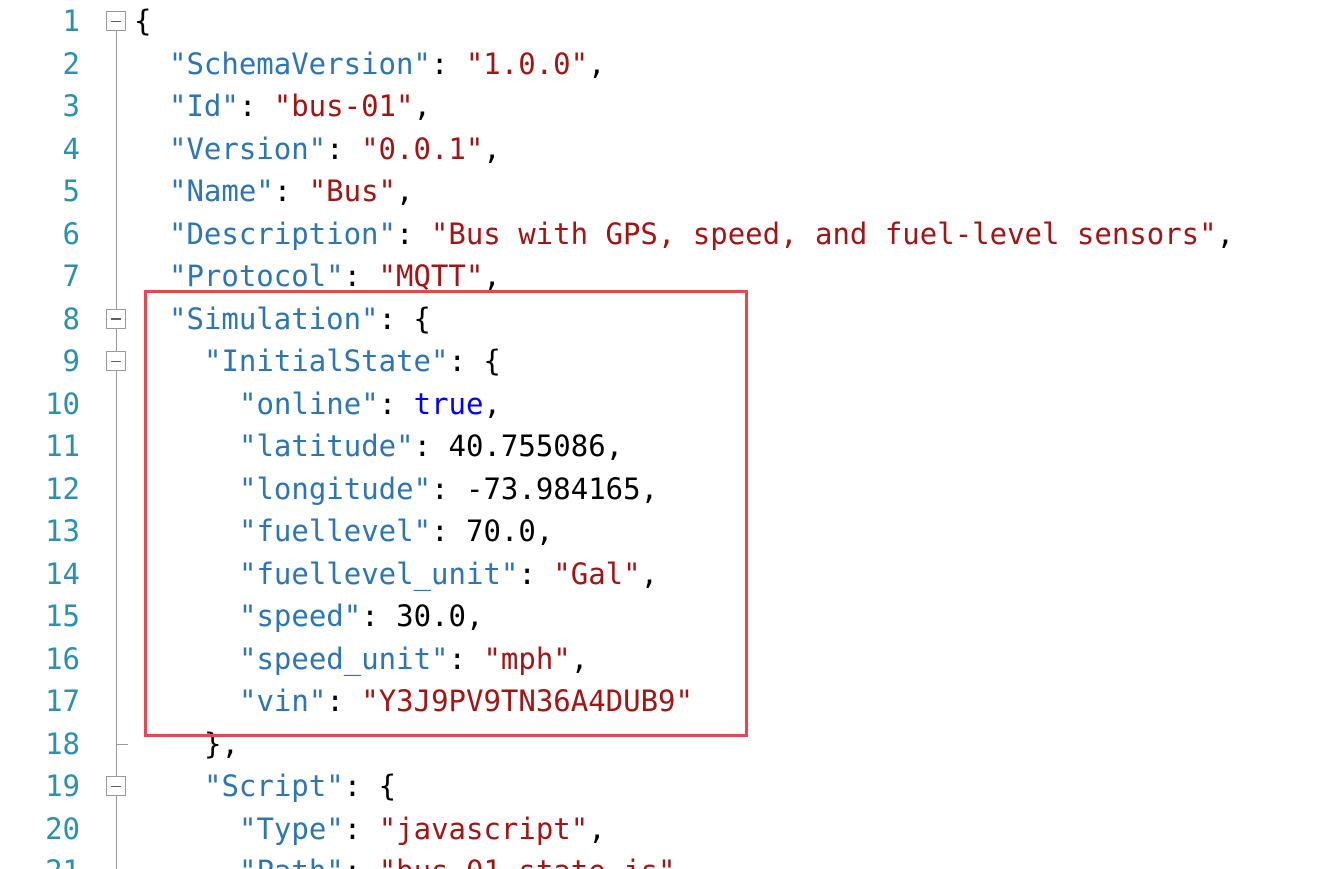 The height and width of the screenshot is (869, 1324). Describe the element at coordinates (527, 861) in the screenshot. I see `json-string: "bus-01-state.js"` at that location.